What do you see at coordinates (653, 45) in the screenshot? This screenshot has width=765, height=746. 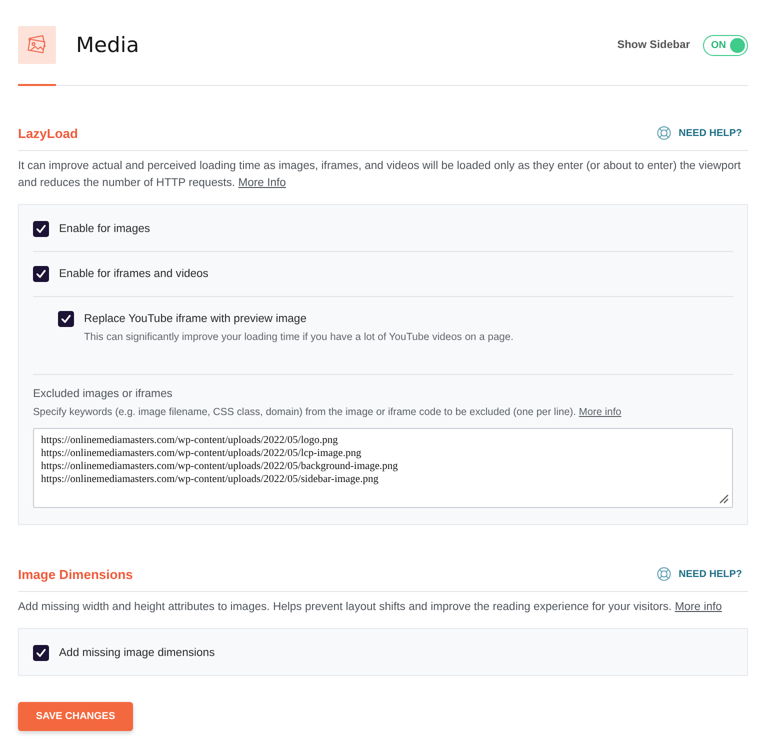 I see `toggle-label: Show Sidebar` at bounding box center [653, 45].